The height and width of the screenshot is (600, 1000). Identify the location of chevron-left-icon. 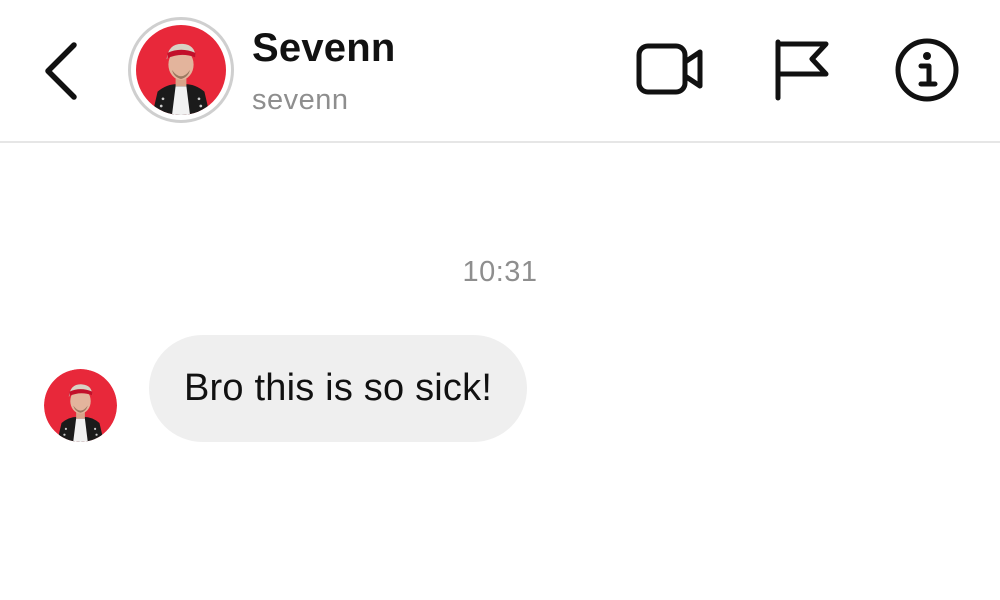
(61, 71).